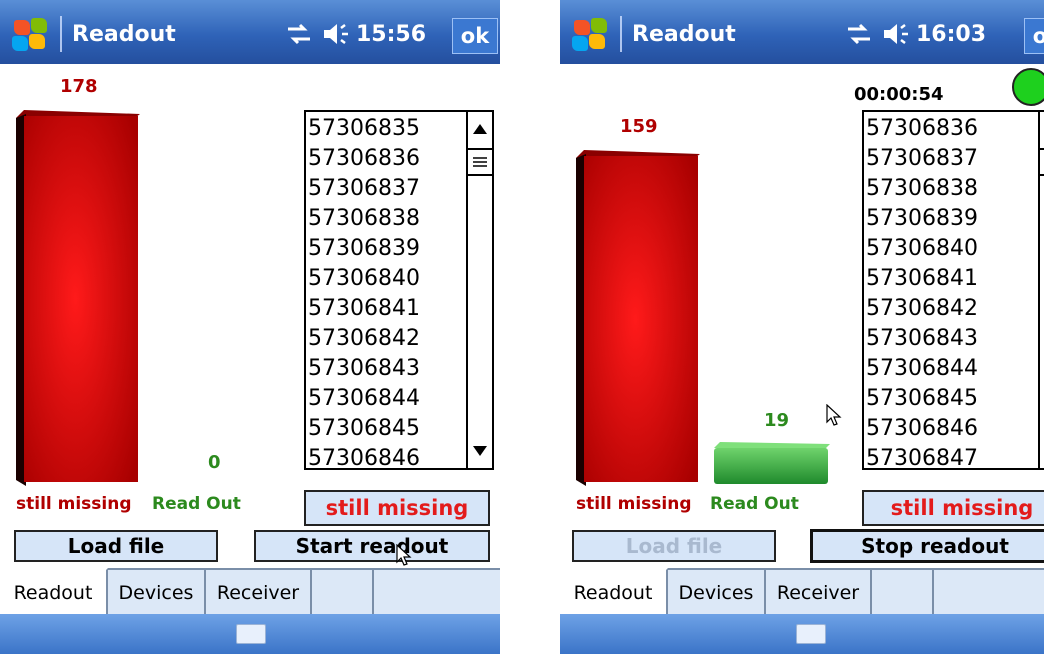 This screenshot has width=1044, height=654. I want to click on clock-time: 16:03, so click(951, 40).